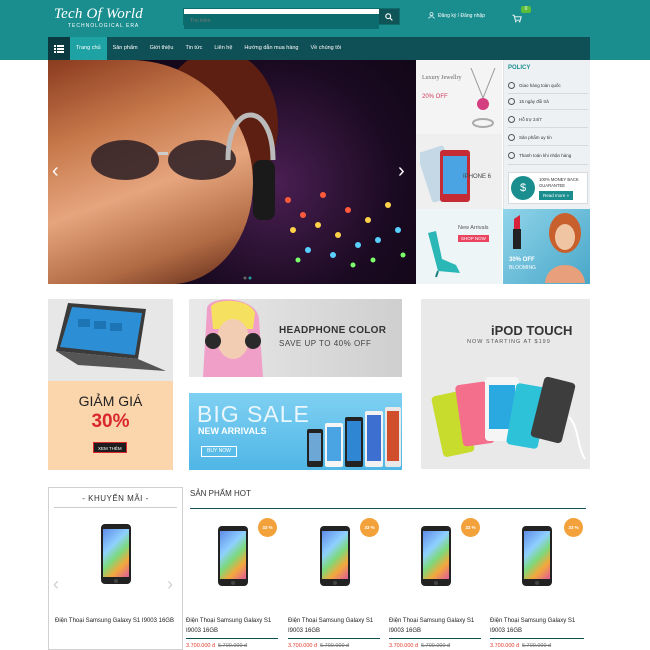 This screenshot has height=650, width=650. What do you see at coordinates (442, 78) in the screenshot?
I see `jewelry-title: Luxury Jewellry` at bounding box center [442, 78].